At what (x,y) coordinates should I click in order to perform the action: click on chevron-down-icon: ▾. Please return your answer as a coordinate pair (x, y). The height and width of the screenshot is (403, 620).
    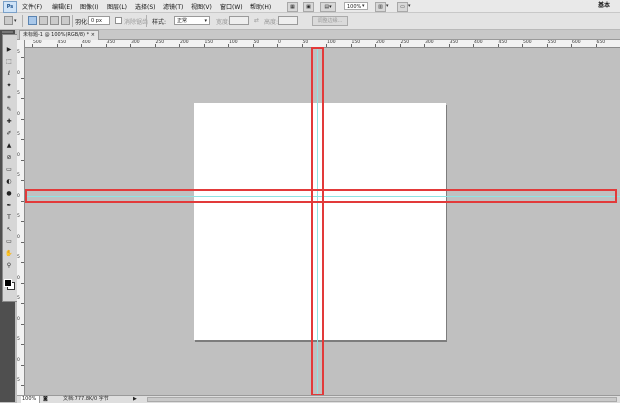
    Looking at the image, I should click on (205, 21).